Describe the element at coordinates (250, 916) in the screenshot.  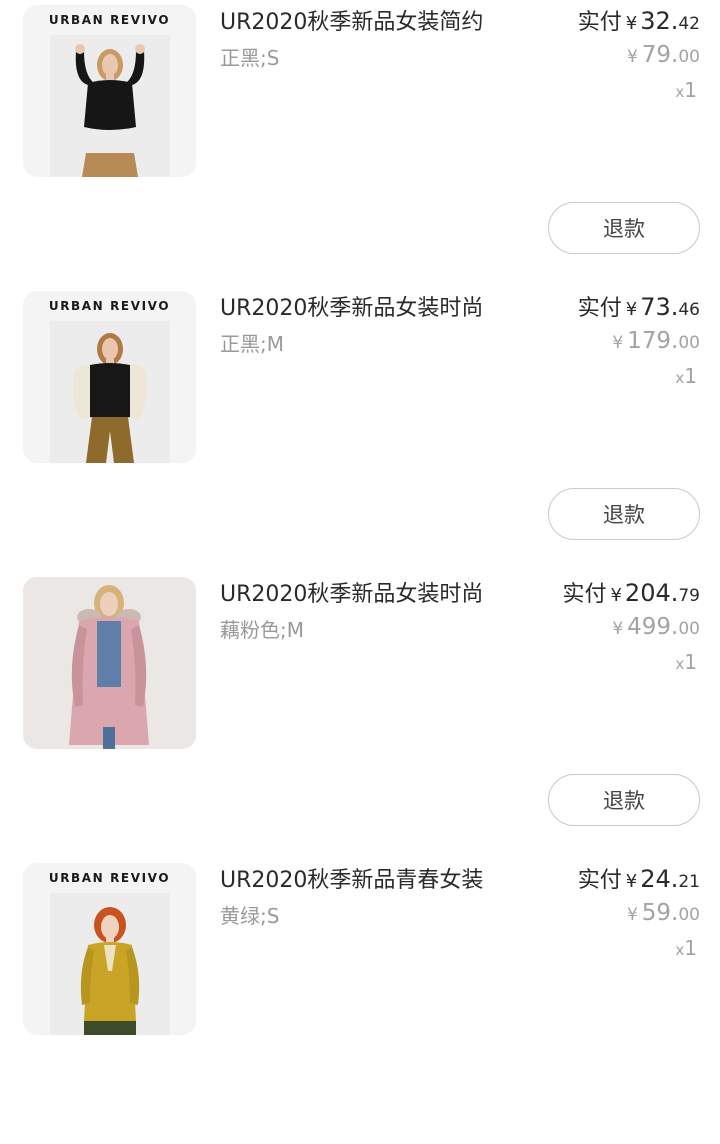
I see `product-variant: 黄绿;S` at that location.